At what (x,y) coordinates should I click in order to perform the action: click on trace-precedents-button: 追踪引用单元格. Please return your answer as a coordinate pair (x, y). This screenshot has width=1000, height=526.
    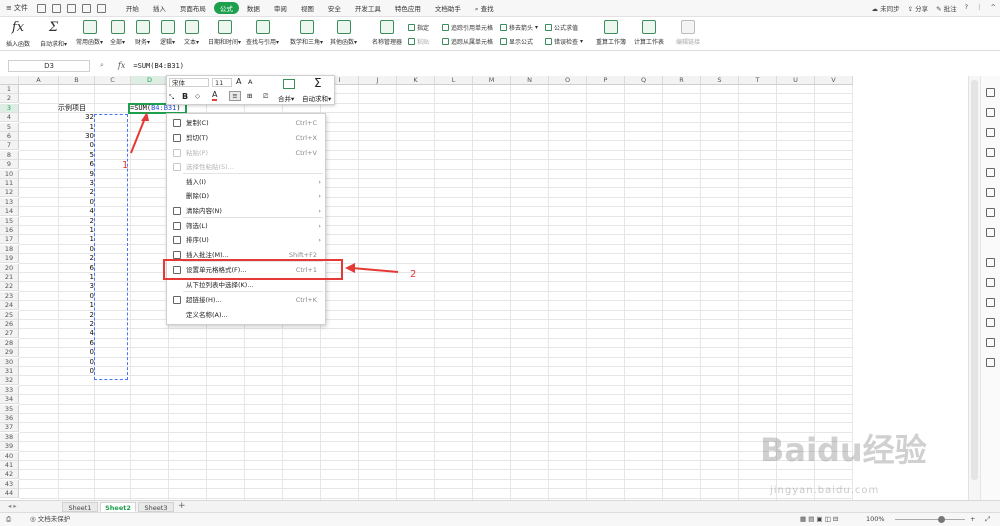
    Looking at the image, I should click on (467, 27).